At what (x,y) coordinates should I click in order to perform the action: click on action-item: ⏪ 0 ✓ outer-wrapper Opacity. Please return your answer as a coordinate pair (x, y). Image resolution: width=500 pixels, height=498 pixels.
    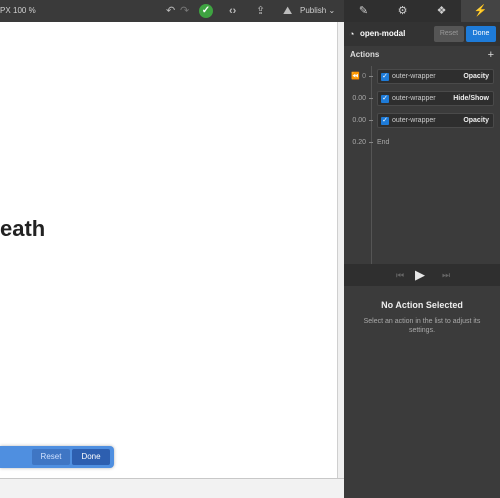
    Looking at the image, I should click on (422, 77).